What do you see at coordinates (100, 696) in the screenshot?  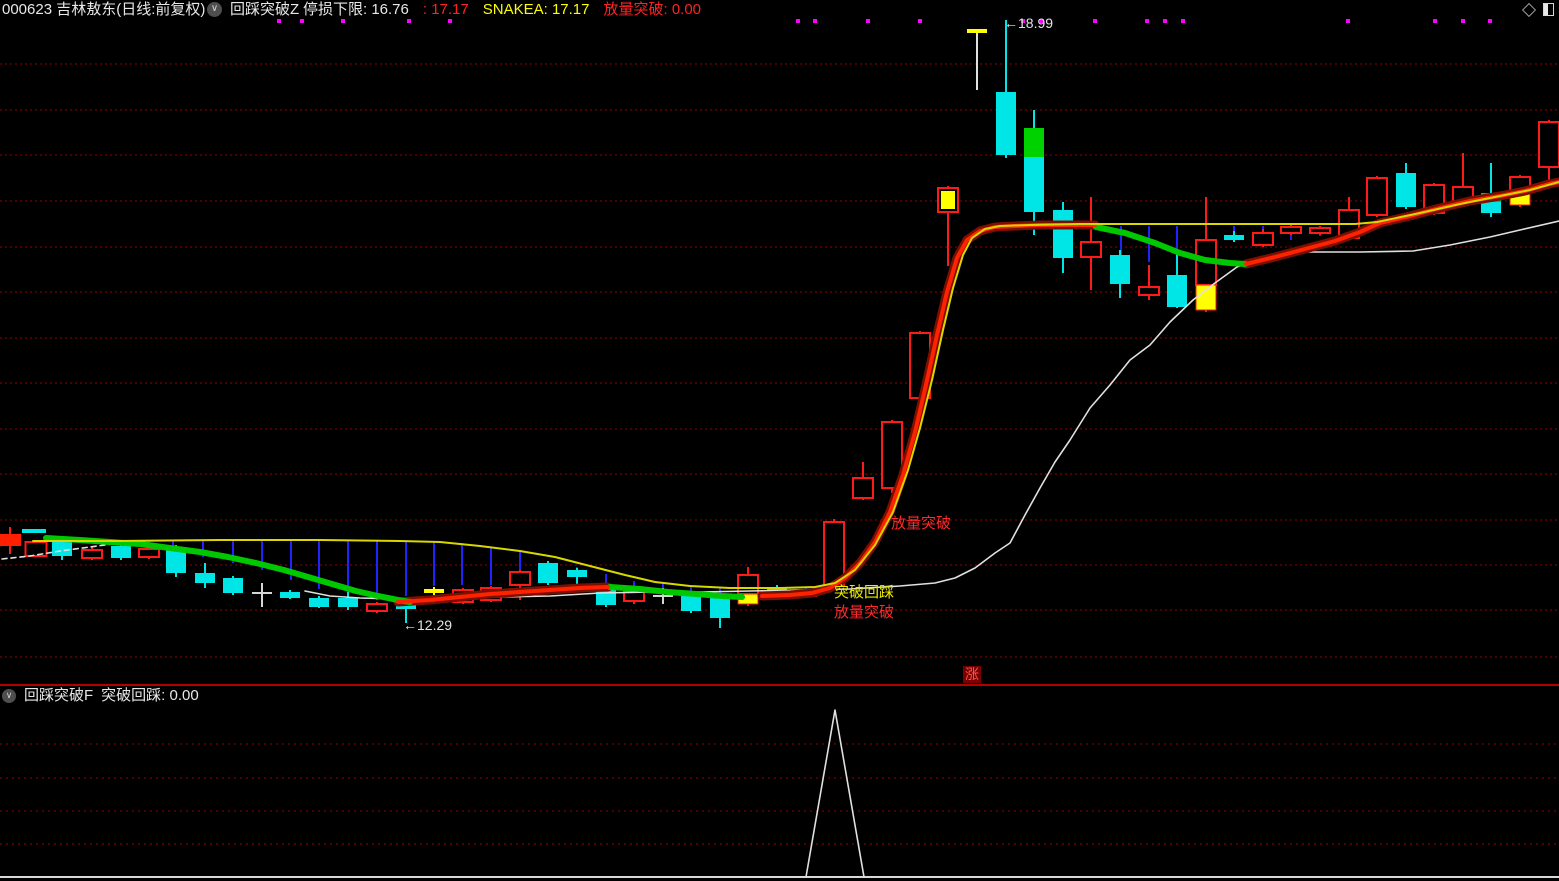 I see `sub-panel-header: ∨ 回踩突破F 突破回踩: 0.00` at bounding box center [100, 696].